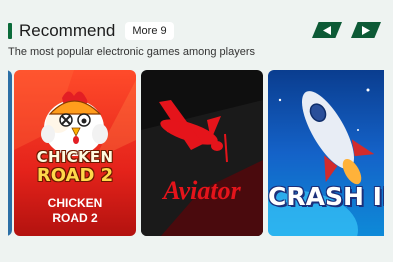 Image resolution: width=393 pixels, height=262 pixels. Describe the element at coordinates (75, 218) in the screenshot. I see `game-title-line2: ROAD 2` at that location.